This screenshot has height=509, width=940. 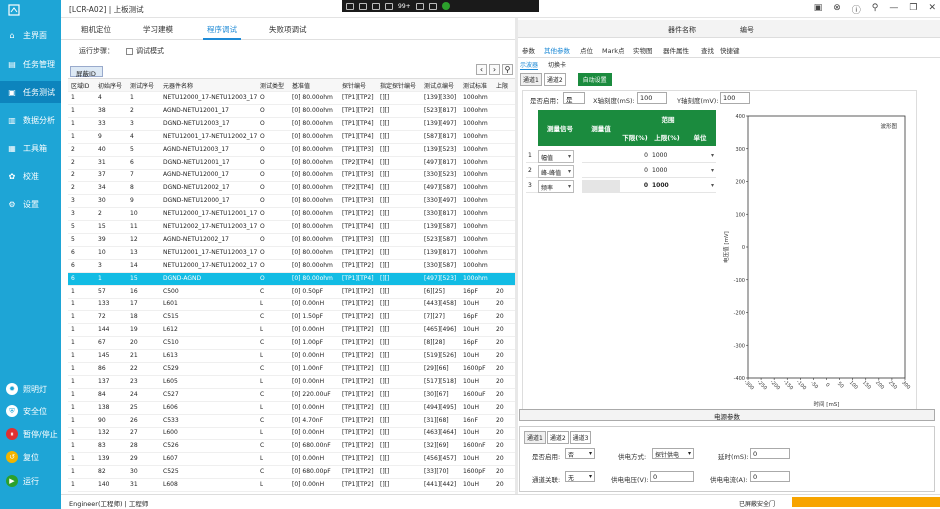 I want to click on measure-signal-select: 峰-峰值, so click(x=556, y=171).